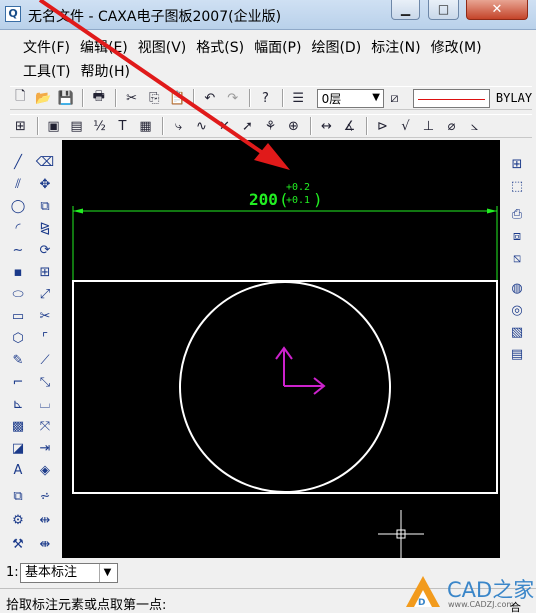 The height and width of the screenshot is (613, 536). What do you see at coordinates (45, 228) in the screenshot?
I see `mirror-icon: ⧎` at bounding box center [45, 228].